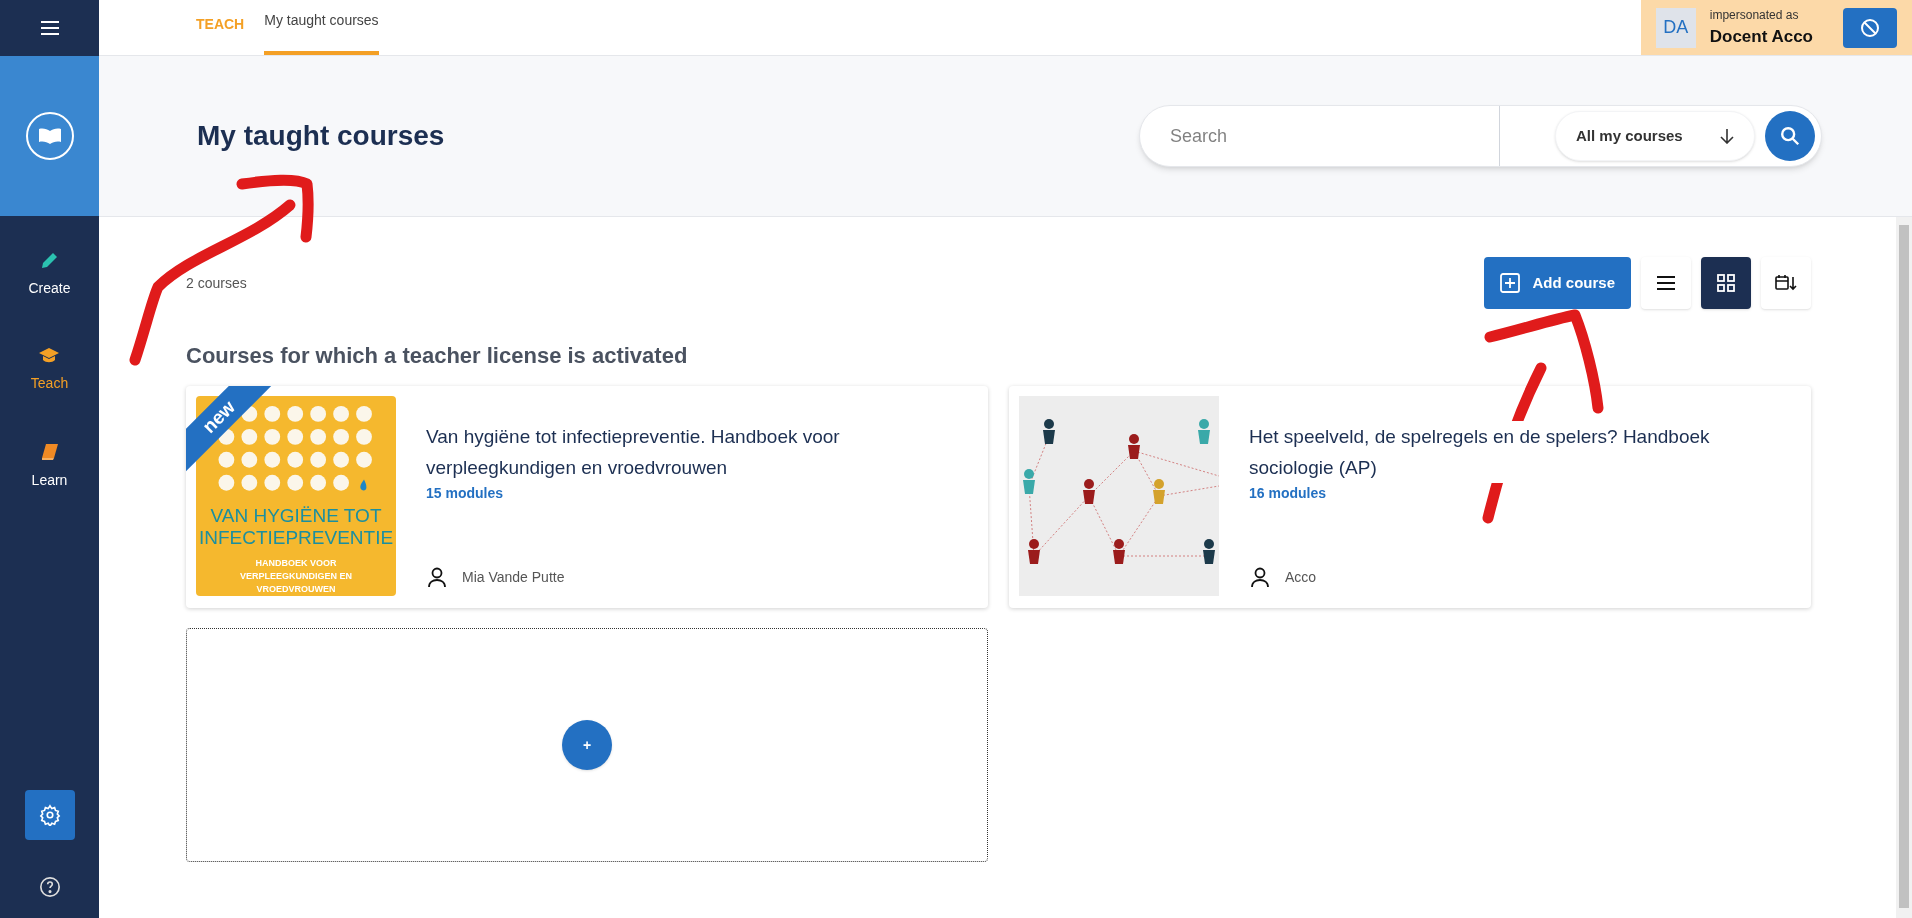  Describe the element at coordinates (1480, 136) in the screenshot. I see `search-field: Search All my courses` at that location.